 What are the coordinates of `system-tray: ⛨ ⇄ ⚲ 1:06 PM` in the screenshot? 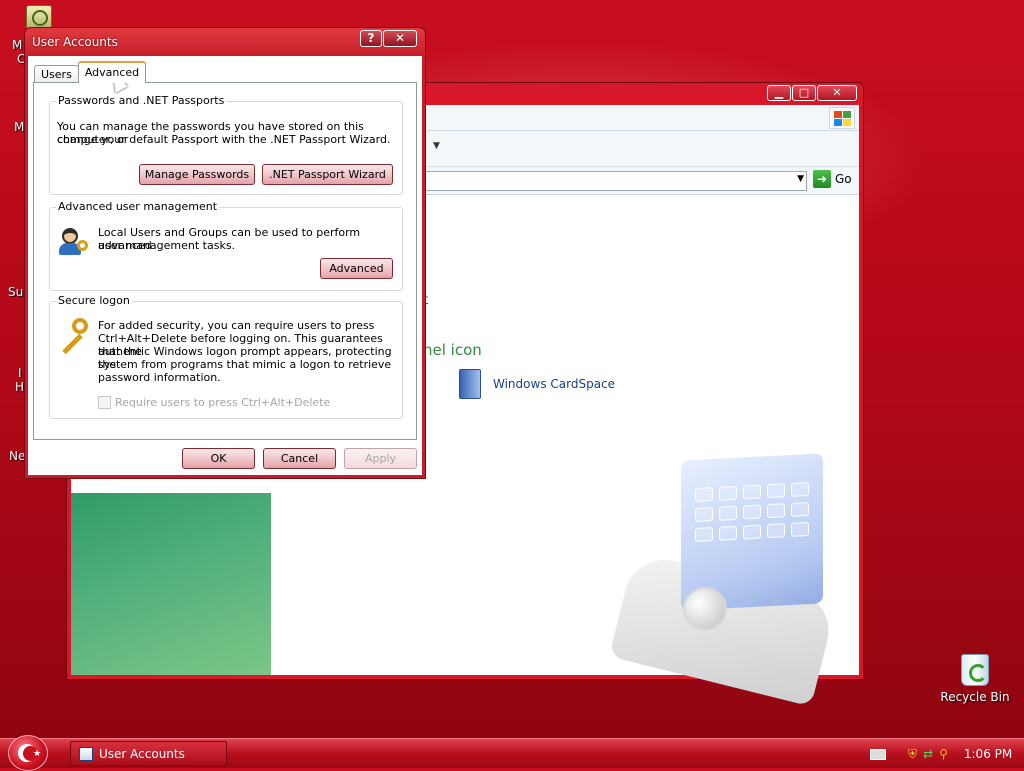 It's located at (941, 754).